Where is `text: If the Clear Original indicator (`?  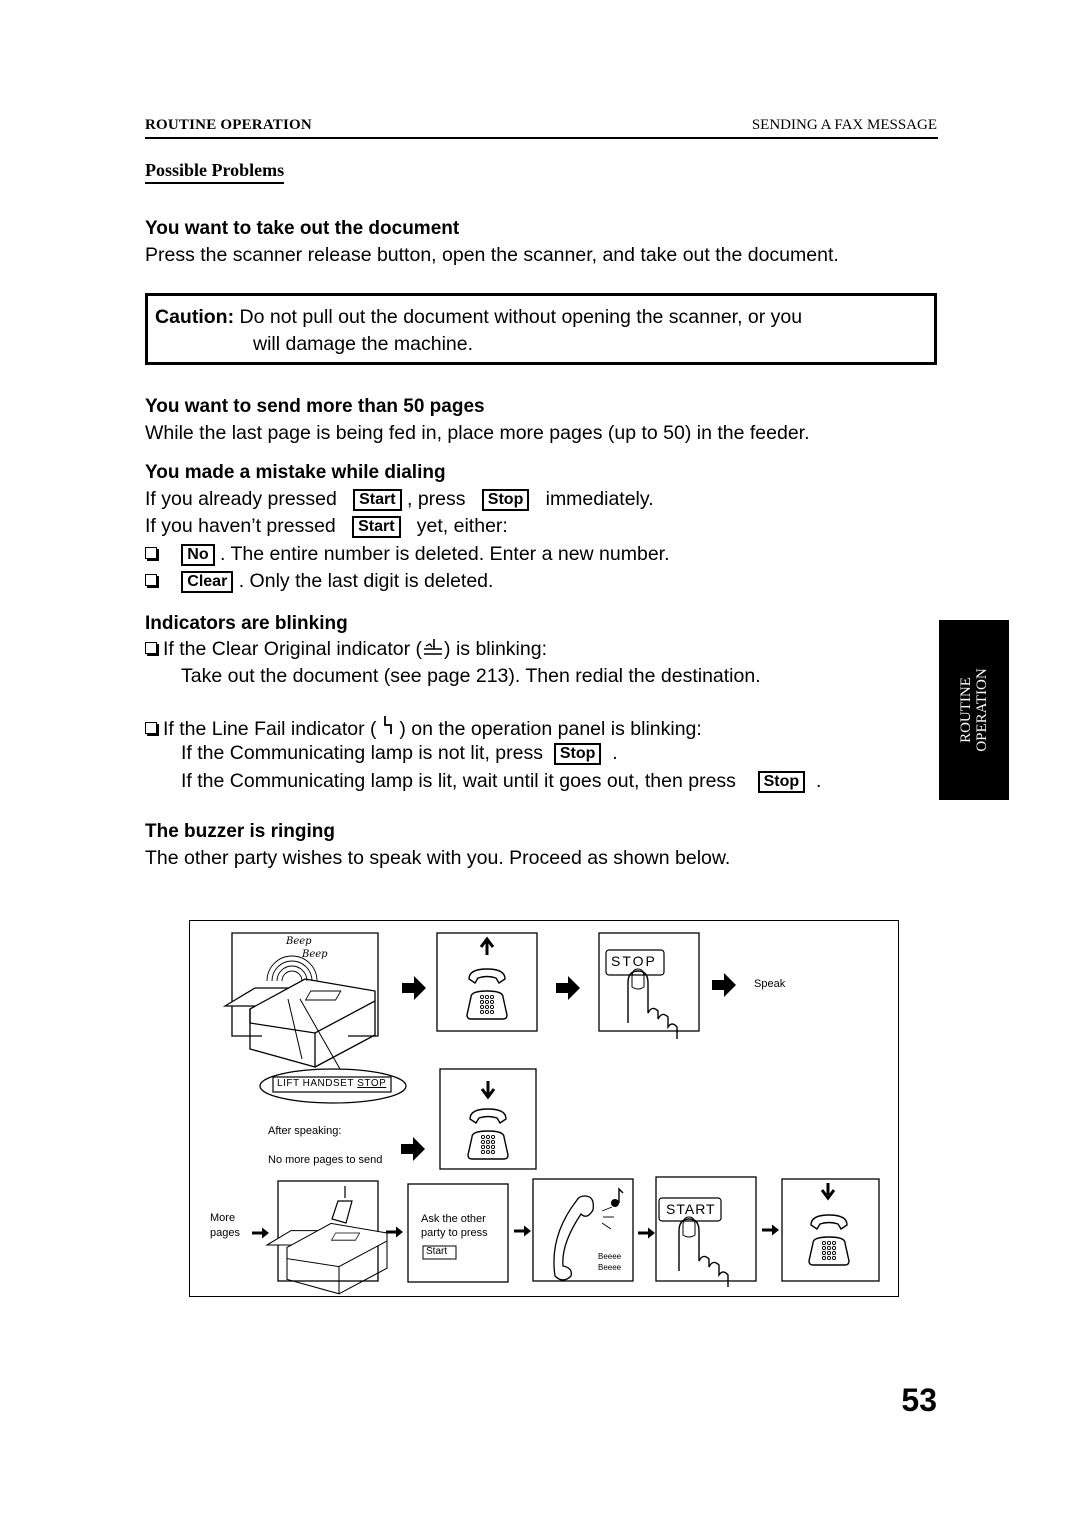
text: If the Clear Original indicator ( is located at coordinates (293, 649).